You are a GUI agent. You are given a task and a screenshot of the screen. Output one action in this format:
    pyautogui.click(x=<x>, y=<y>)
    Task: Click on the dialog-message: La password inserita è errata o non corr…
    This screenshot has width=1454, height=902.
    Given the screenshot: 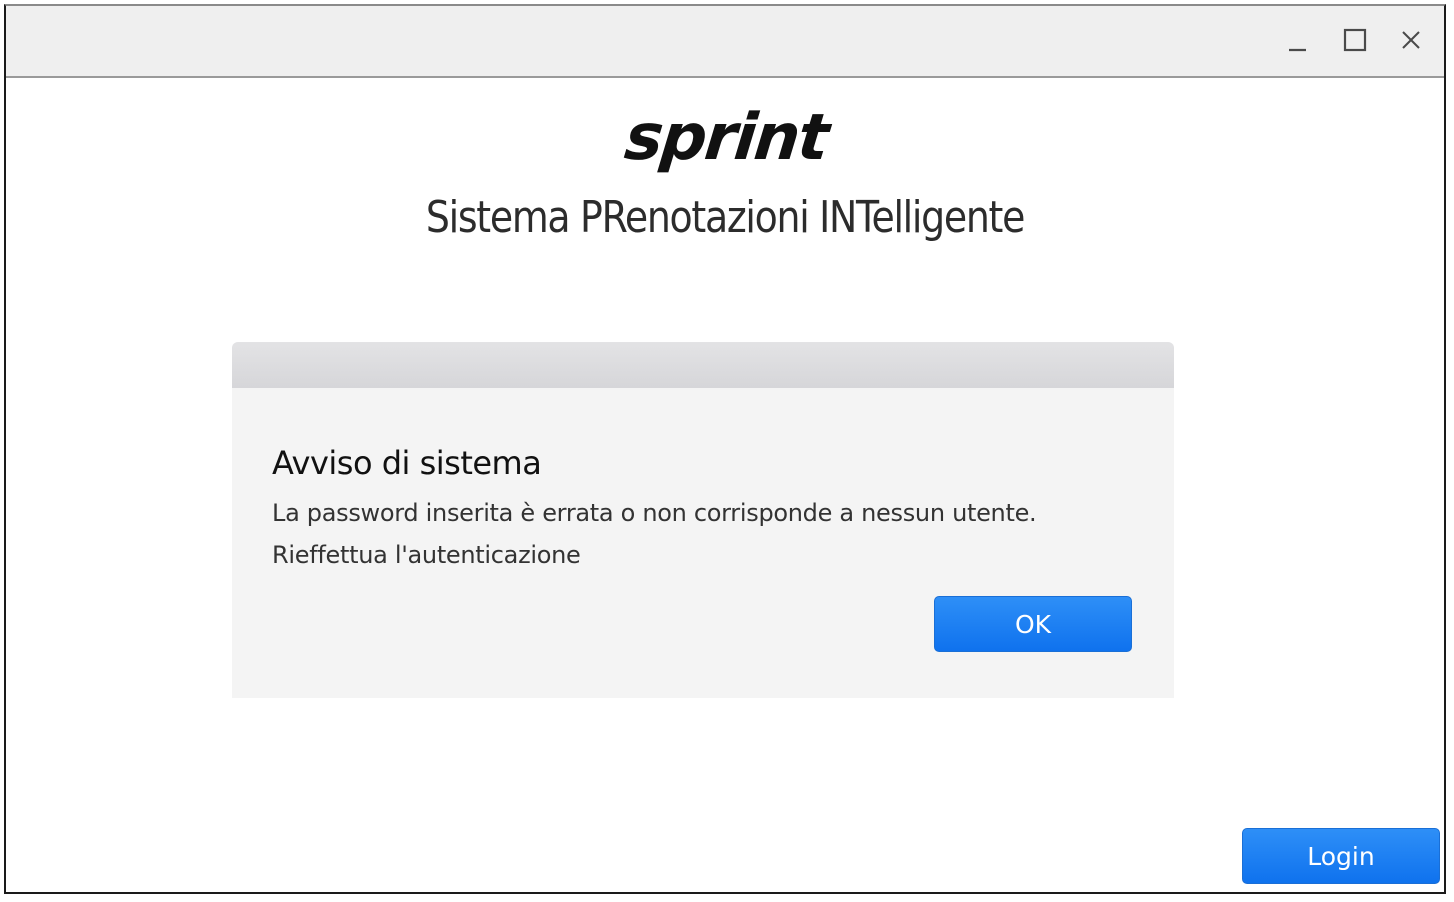 What is the action you would take?
    pyautogui.click(x=702, y=534)
    